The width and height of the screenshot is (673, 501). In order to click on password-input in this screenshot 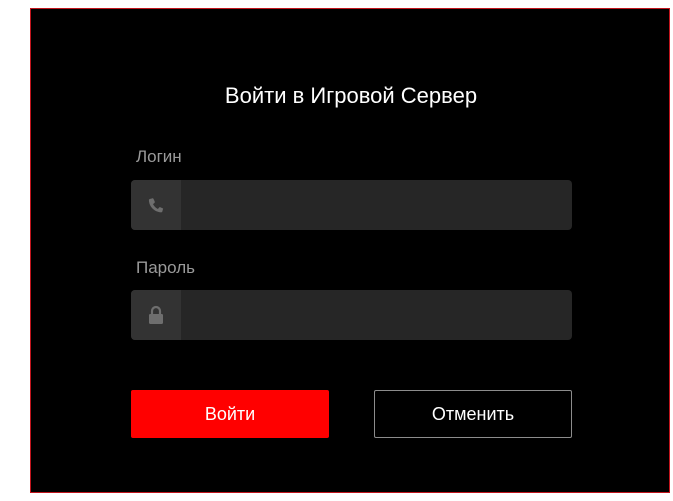, I will do `click(376, 315)`.